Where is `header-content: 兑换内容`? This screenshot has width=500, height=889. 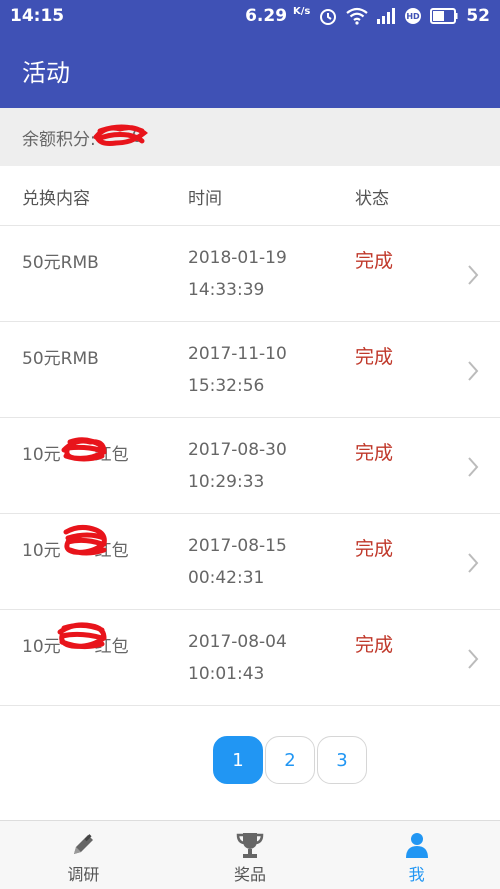
header-content: 兑换内容 is located at coordinates (56, 199).